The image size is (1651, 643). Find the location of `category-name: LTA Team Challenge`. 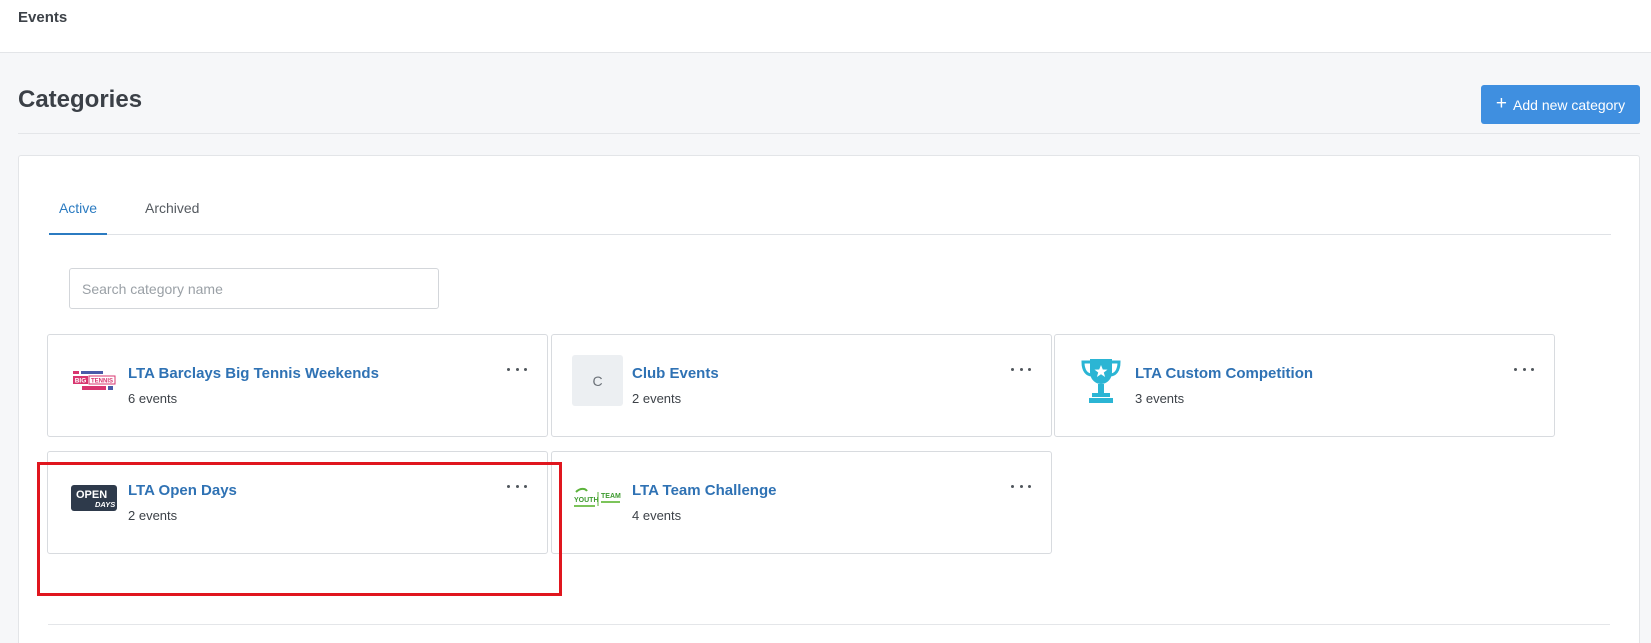

category-name: LTA Team Challenge is located at coordinates (704, 490).